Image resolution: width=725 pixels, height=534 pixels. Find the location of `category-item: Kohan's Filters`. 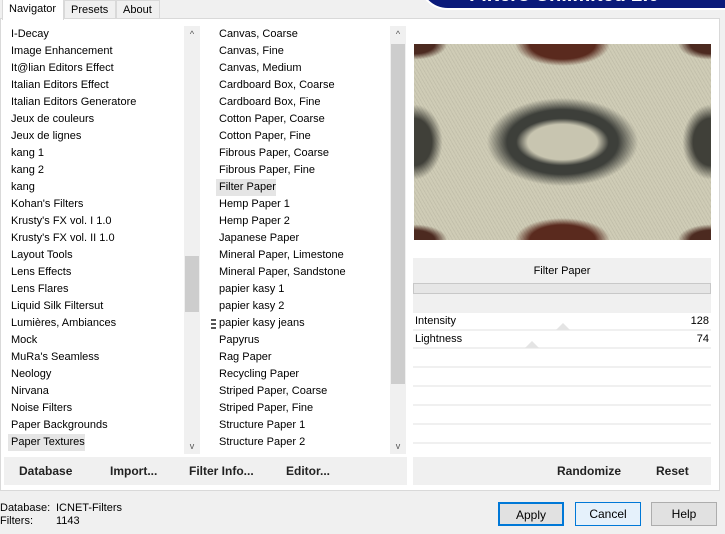

category-item: Kohan's Filters is located at coordinates (96, 204).